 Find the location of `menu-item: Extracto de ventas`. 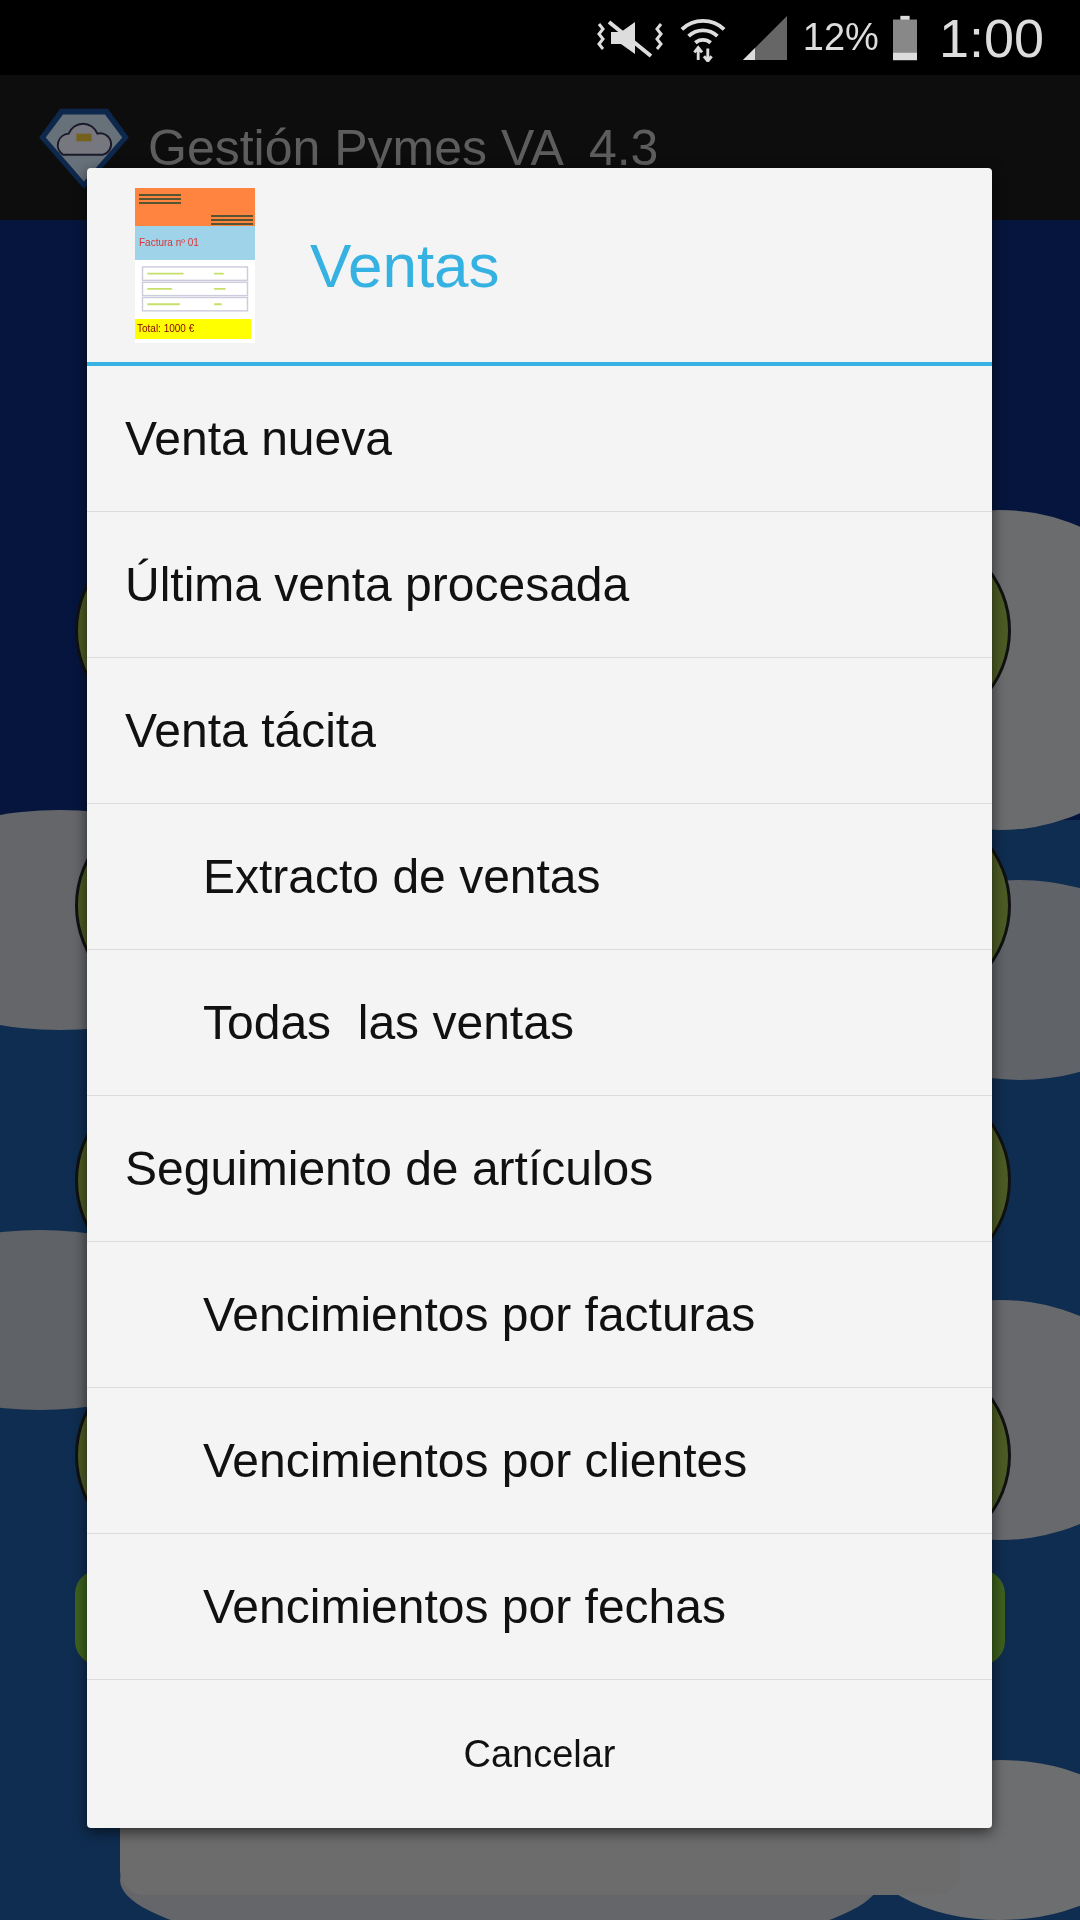

menu-item: Extracto de ventas is located at coordinates (539, 877).